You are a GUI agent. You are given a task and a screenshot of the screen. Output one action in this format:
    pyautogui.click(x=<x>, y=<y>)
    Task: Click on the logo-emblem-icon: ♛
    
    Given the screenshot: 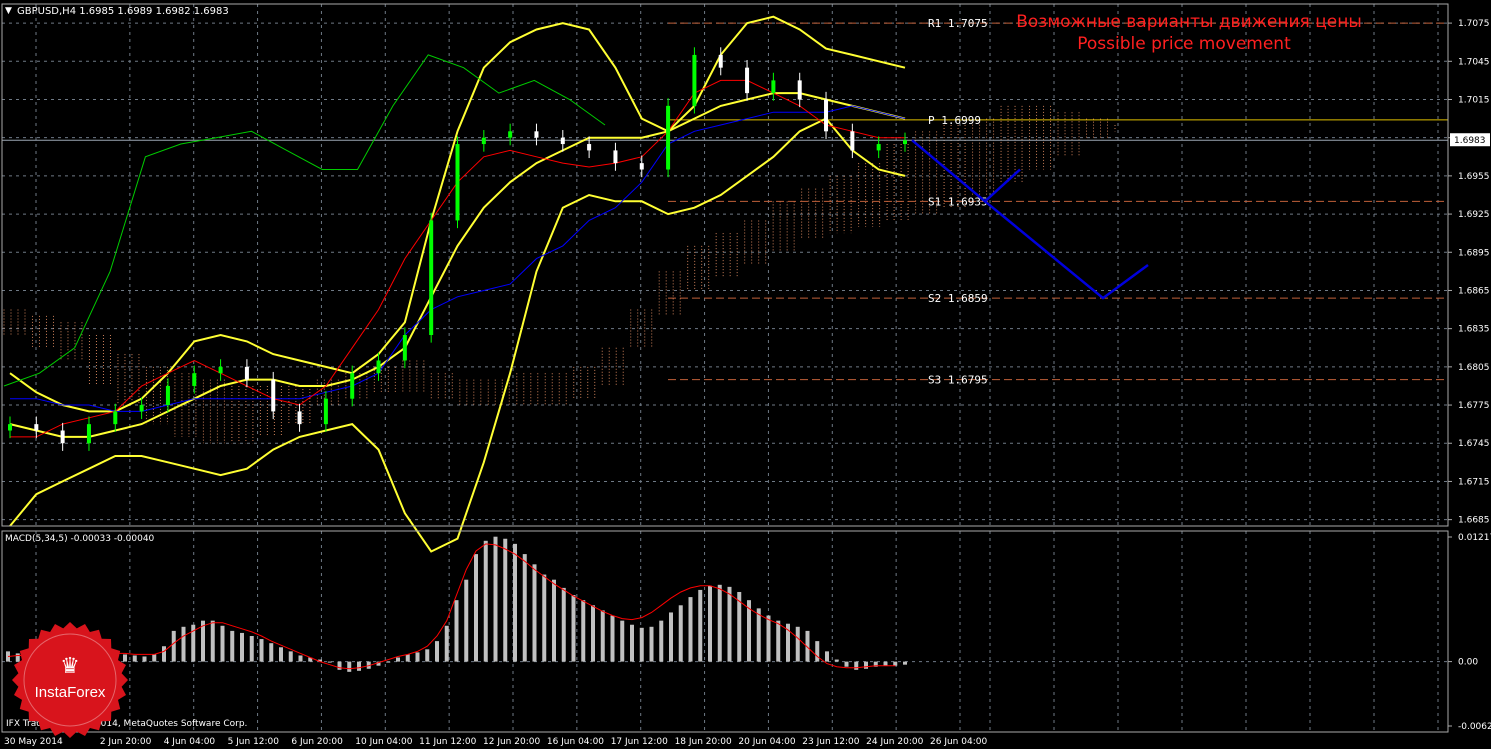 What is the action you would take?
    pyautogui.click(x=70, y=666)
    